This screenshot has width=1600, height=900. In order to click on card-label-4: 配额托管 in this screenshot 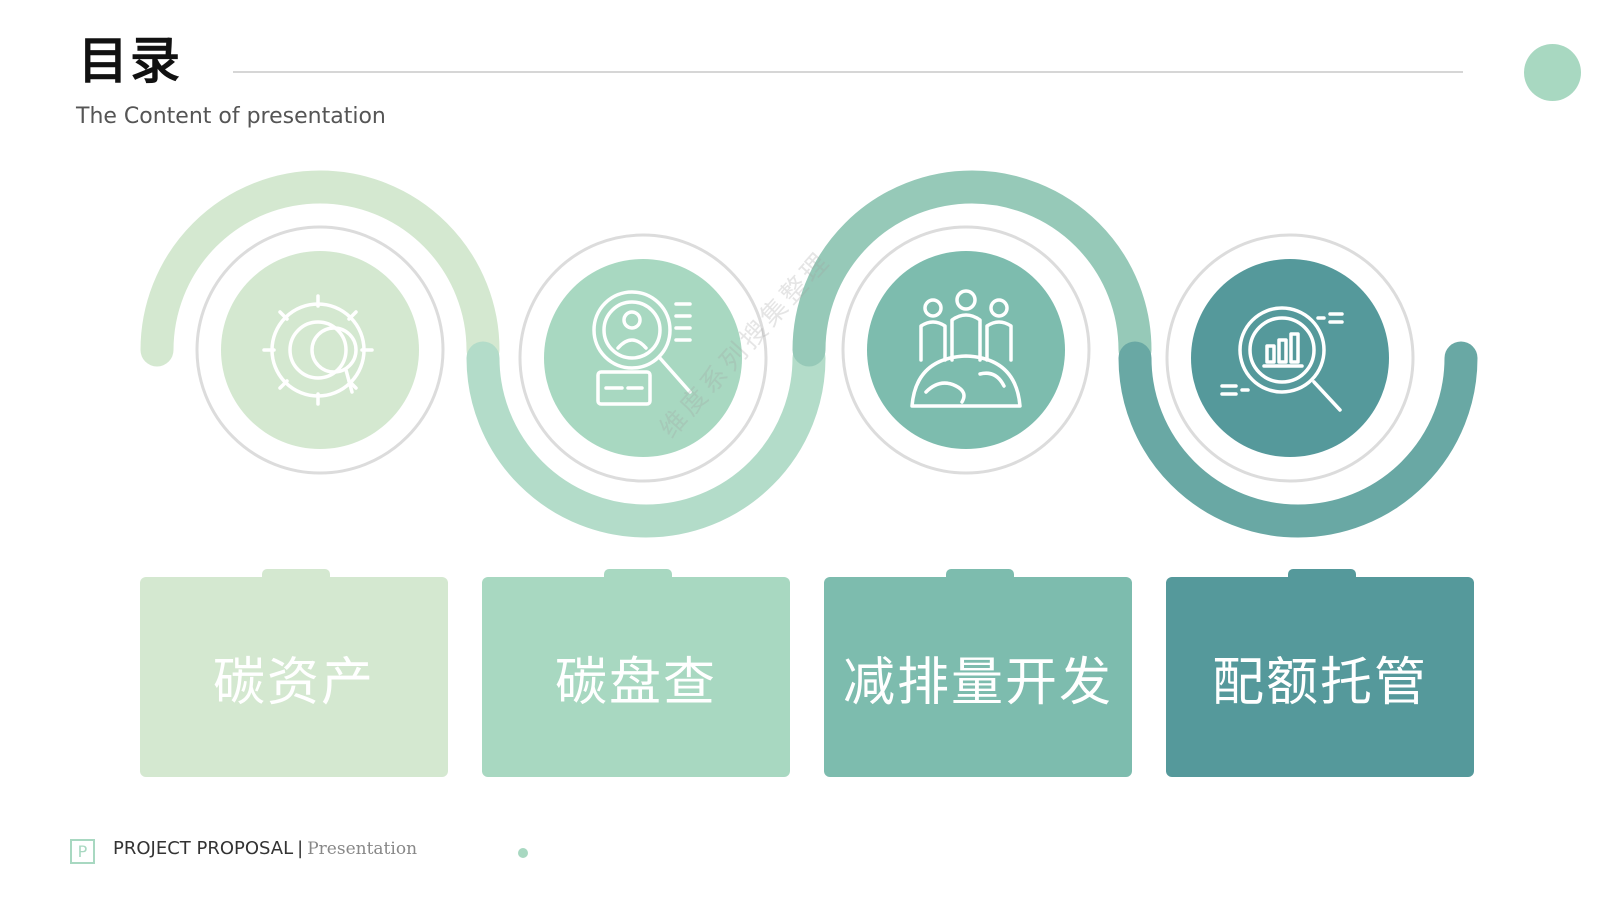, I will do `click(1319, 682)`.